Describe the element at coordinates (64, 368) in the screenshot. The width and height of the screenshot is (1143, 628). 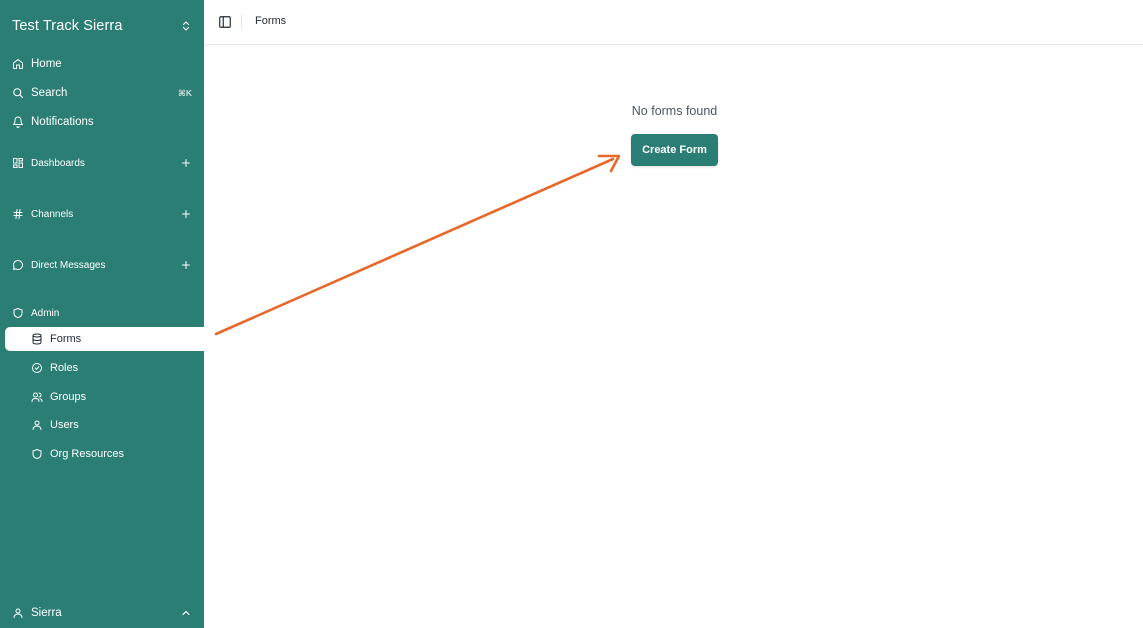
I see `sidebar-item-roles-label: Roles` at that location.